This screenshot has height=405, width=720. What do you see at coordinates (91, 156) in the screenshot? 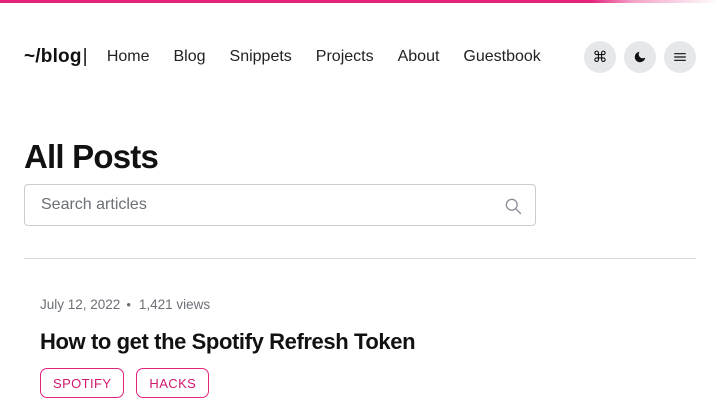
I see `page-title: All Posts` at bounding box center [91, 156].